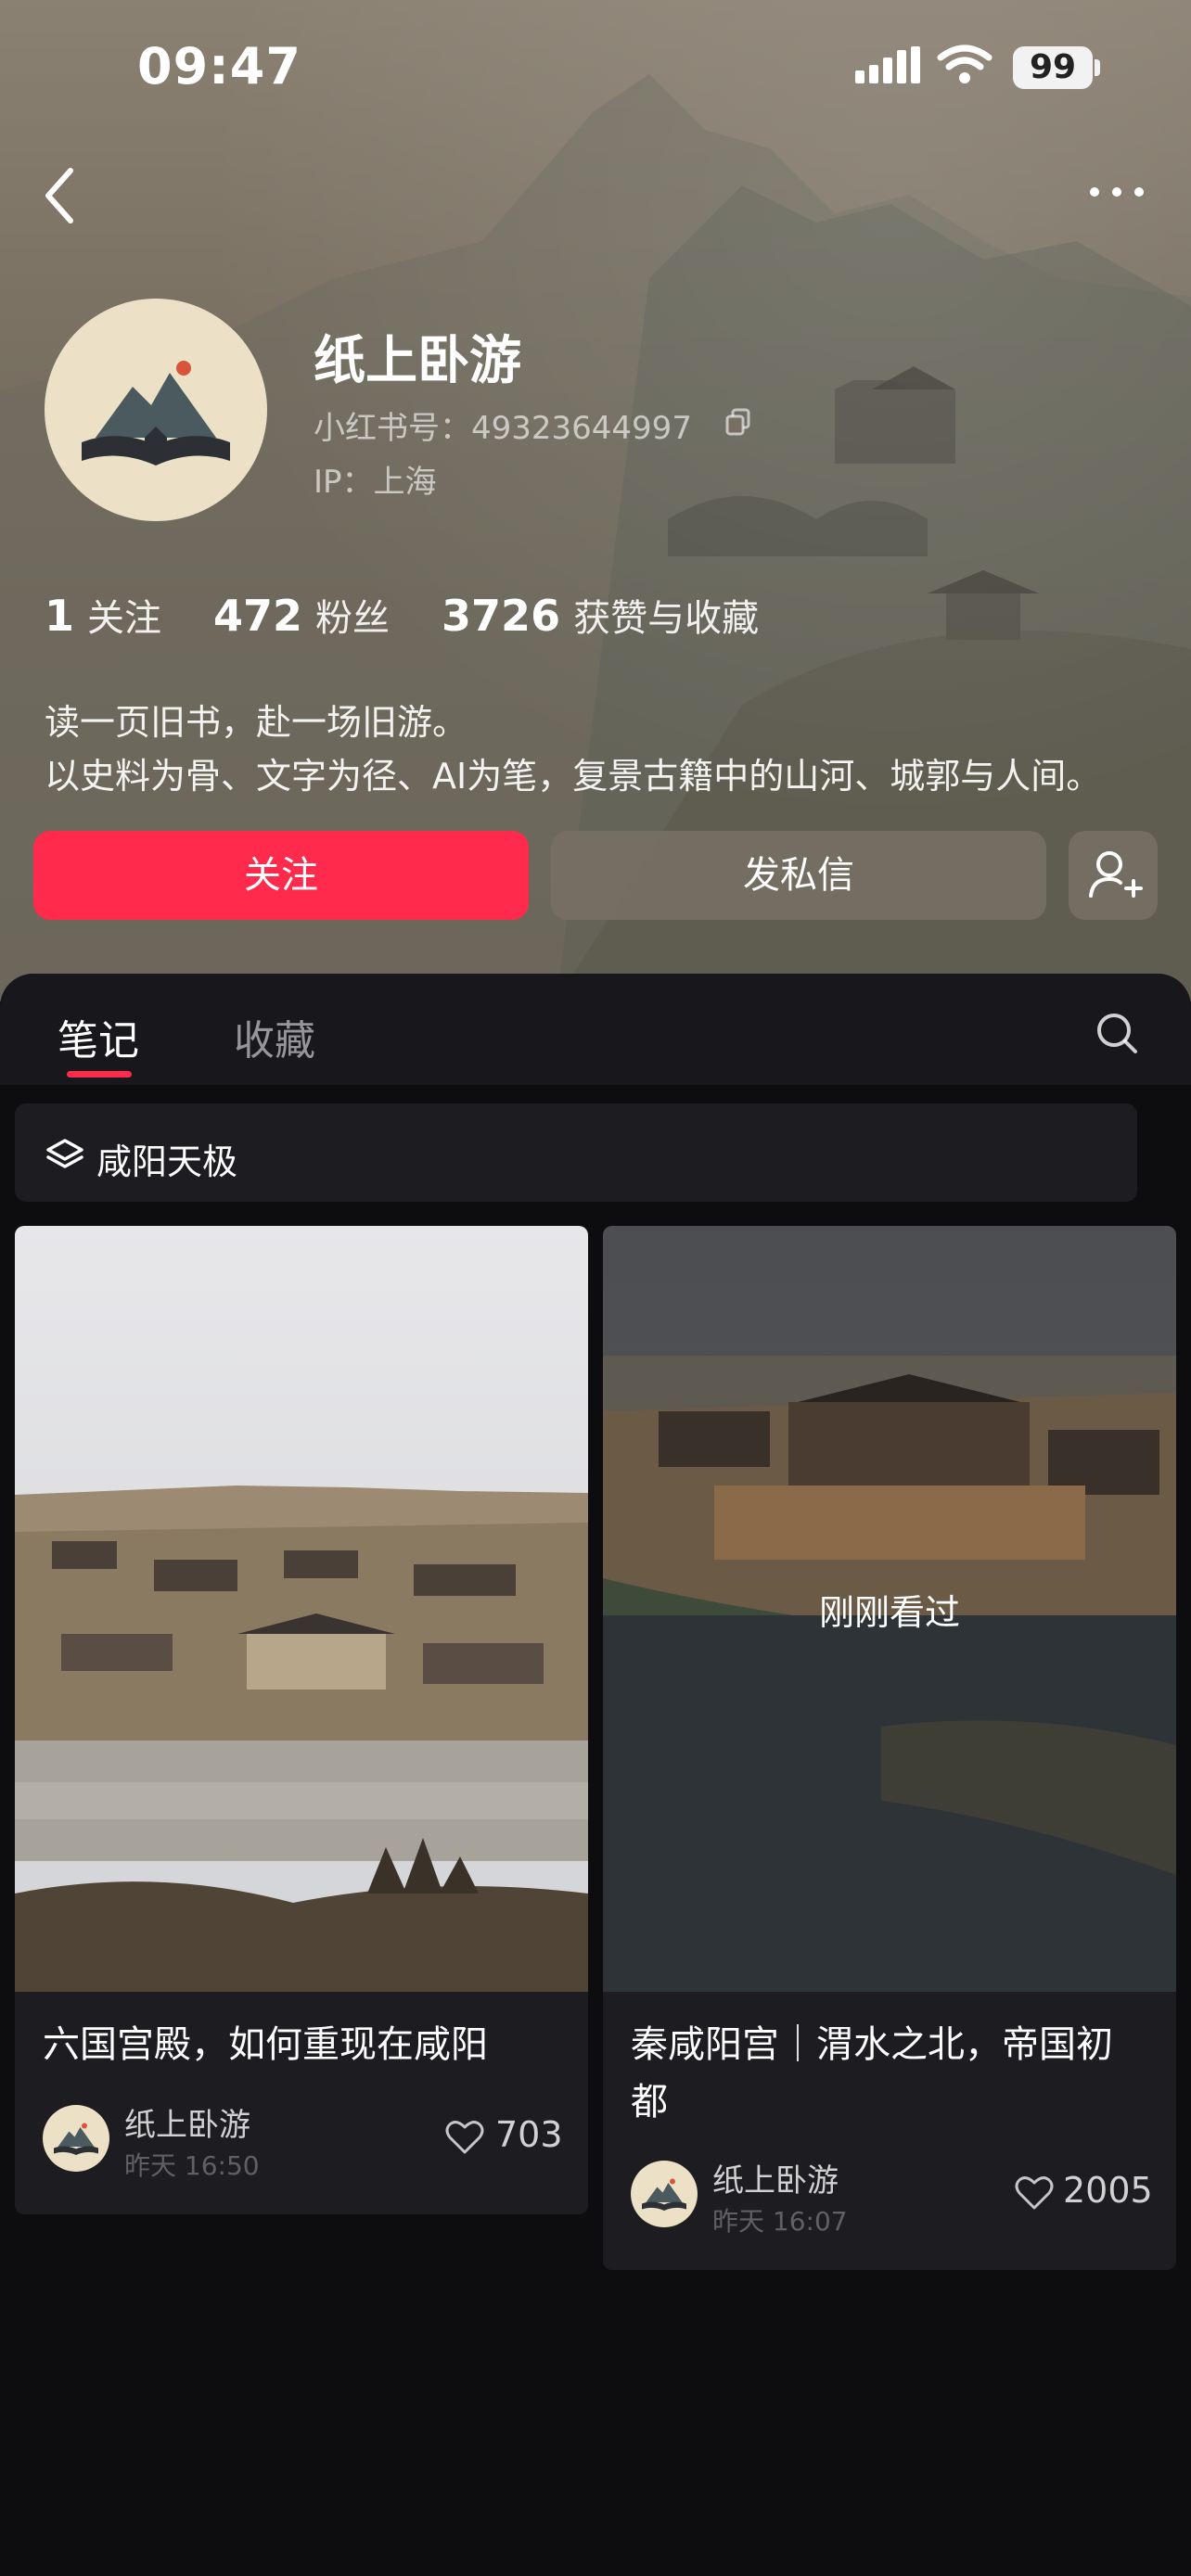  Describe the element at coordinates (63, 196) in the screenshot. I see `back-arrow-icon` at that location.